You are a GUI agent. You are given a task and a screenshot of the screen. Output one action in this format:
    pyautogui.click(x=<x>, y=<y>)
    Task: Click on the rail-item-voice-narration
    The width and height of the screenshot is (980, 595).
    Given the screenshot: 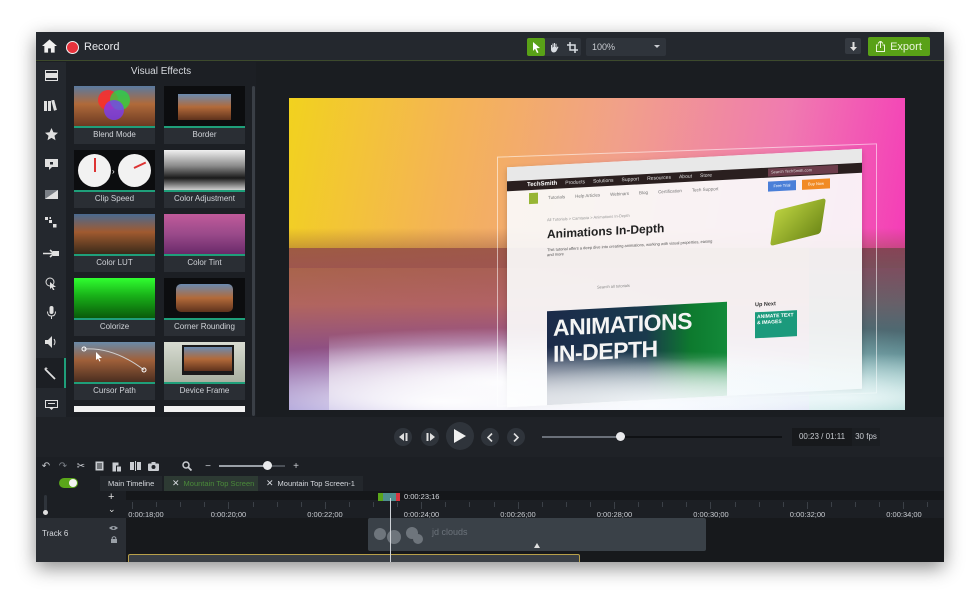 What is the action you would take?
    pyautogui.click(x=51, y=312)
    